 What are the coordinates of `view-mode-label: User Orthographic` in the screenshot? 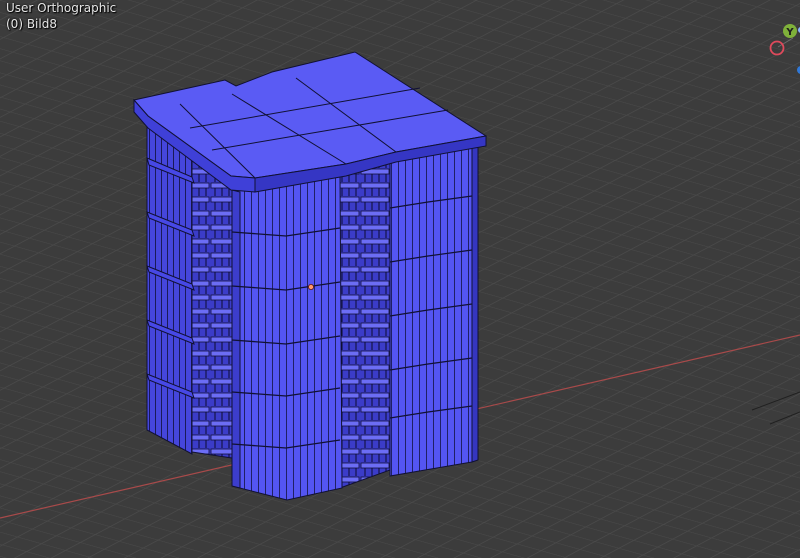 It's located at (61, 8).